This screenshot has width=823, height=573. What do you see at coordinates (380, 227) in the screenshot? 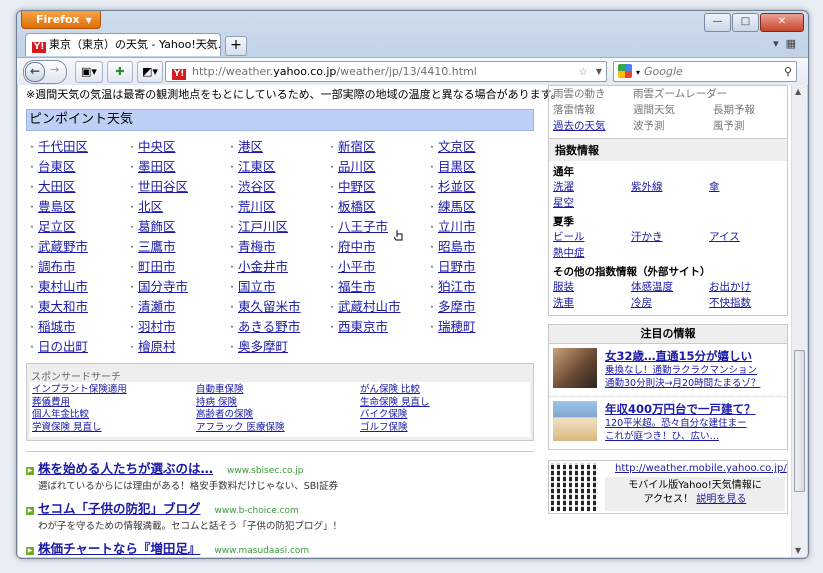
I see `area-link: 八王子市` at bounding box center [380, 227].